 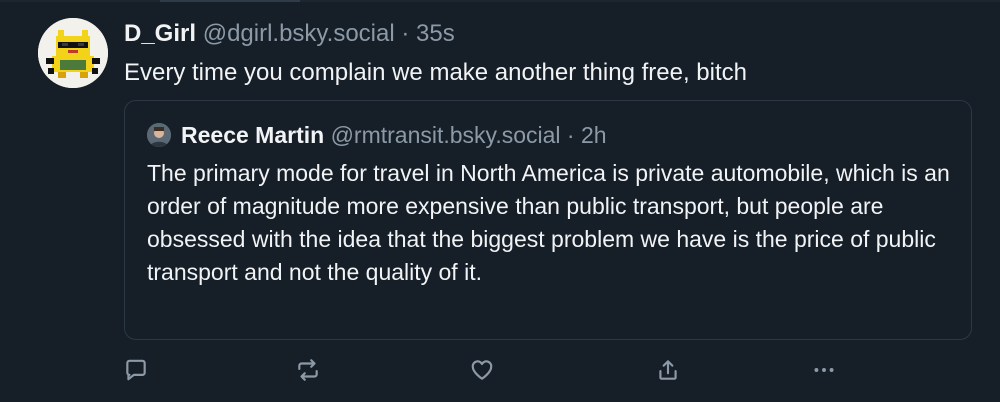 I want to click on avatar, so click(x=73, y=53).